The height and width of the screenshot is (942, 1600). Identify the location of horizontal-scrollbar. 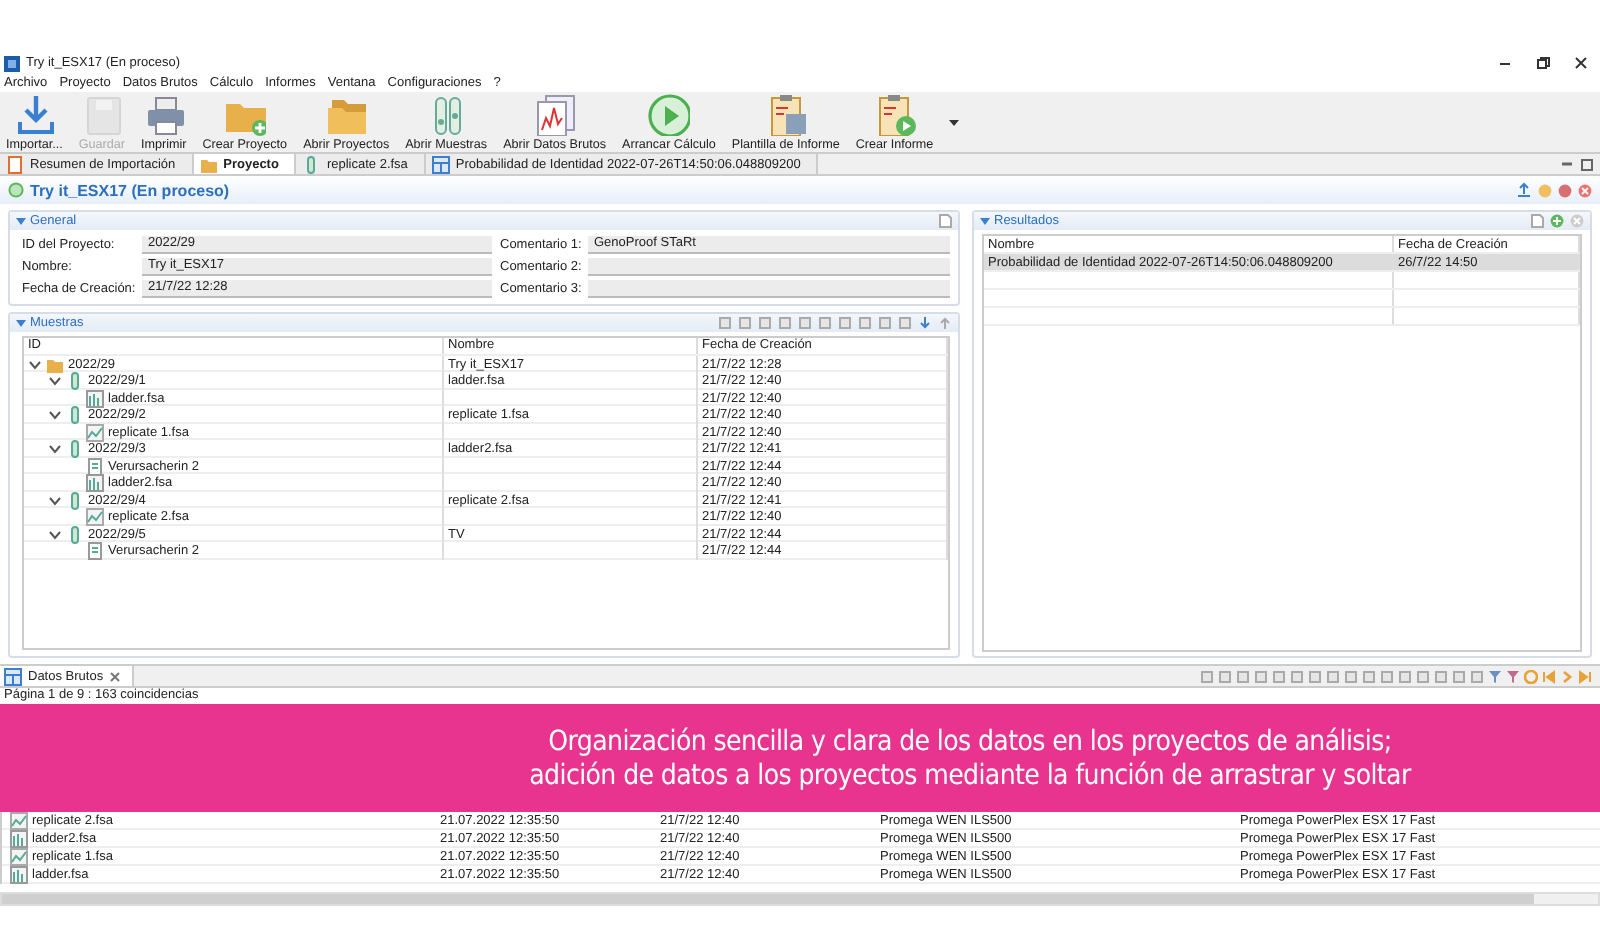
(800, 899).